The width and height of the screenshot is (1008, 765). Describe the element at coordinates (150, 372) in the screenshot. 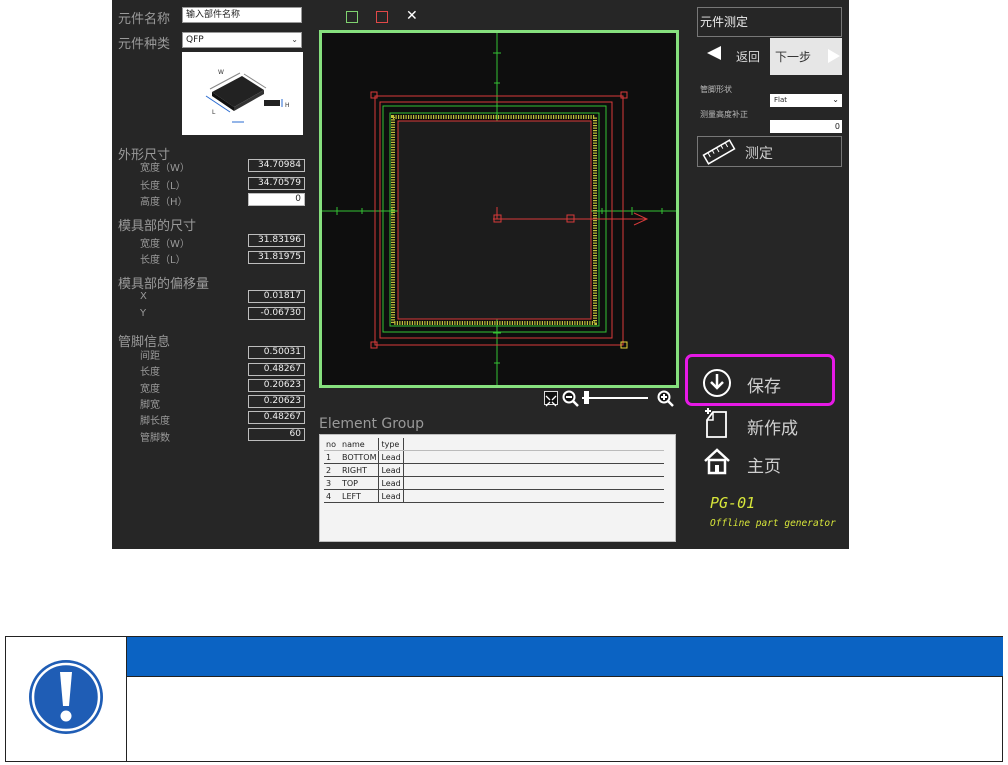

I see `lead-length-label: 长度` at that location.